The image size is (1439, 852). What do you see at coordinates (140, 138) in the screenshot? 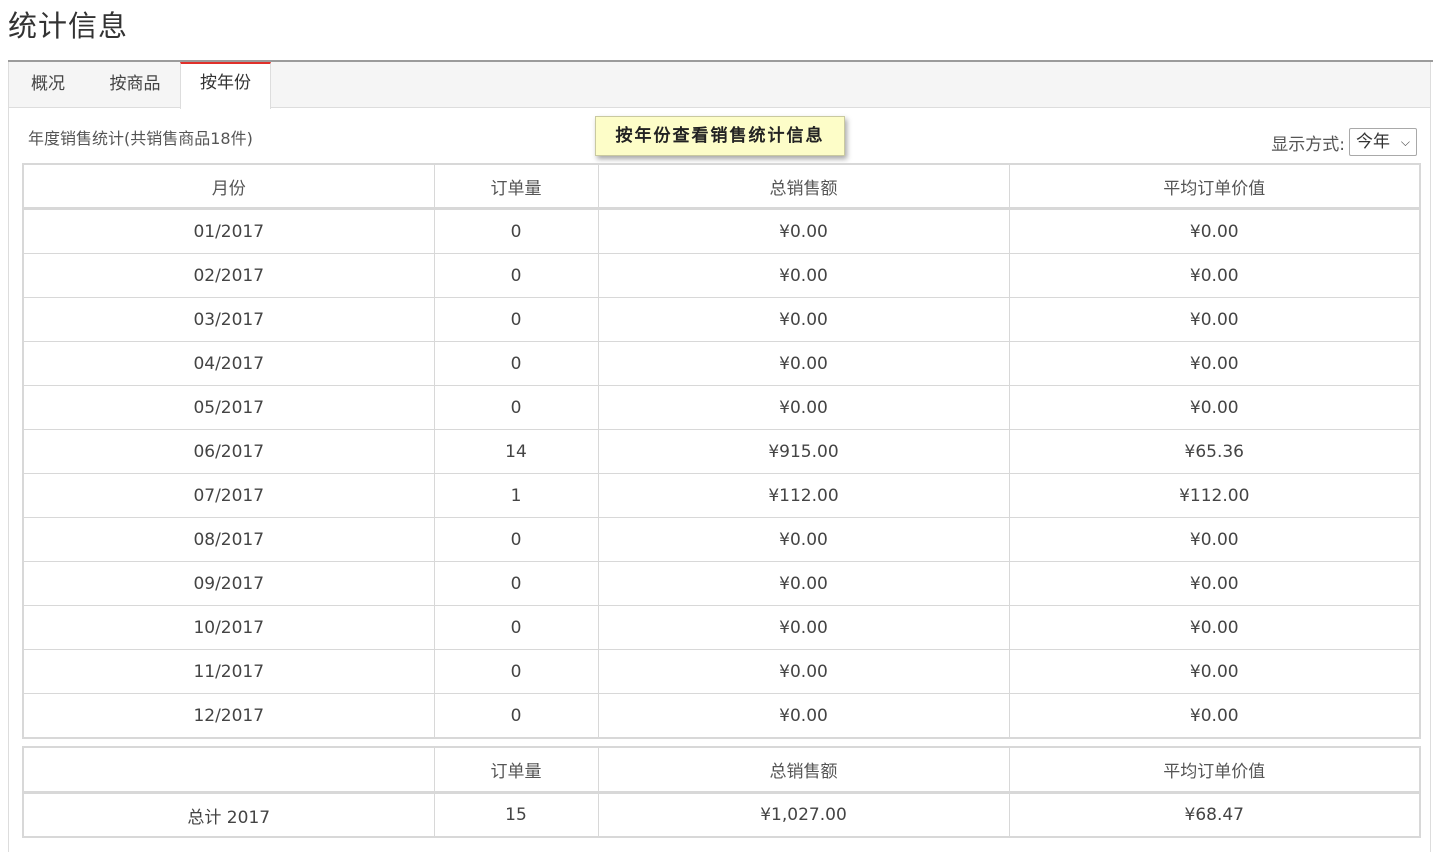
I see `summary-text: 年度销售统计(共销售商品18件)` at bounding box center [140, 138].